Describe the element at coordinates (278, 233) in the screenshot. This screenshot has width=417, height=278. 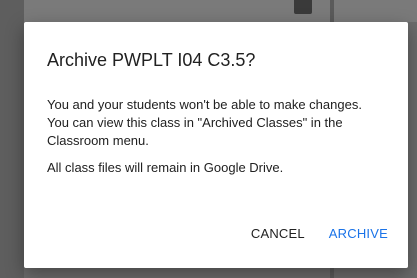
I see `cancel-button: CANCEL` at that location.